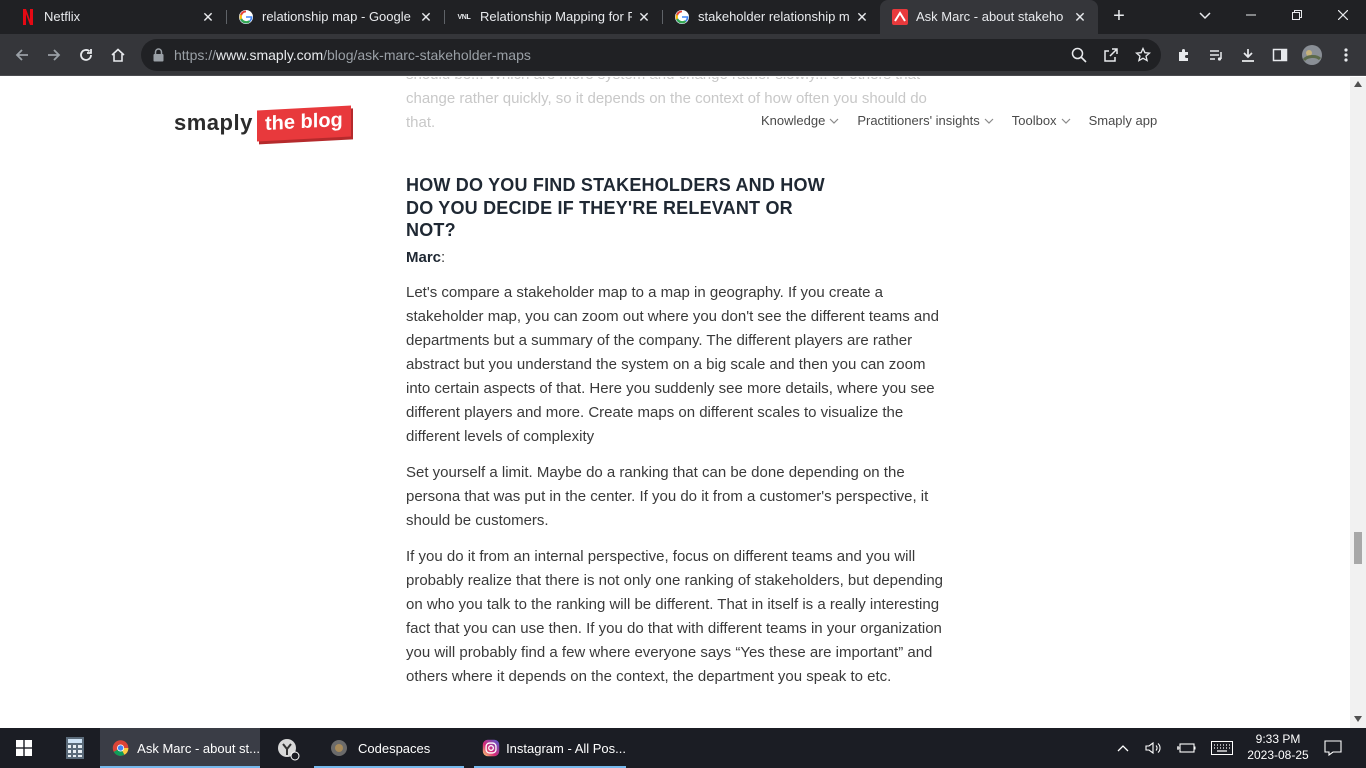 The image size is (1366, 768). I want to click on notifications-button, so click(1333, 748).